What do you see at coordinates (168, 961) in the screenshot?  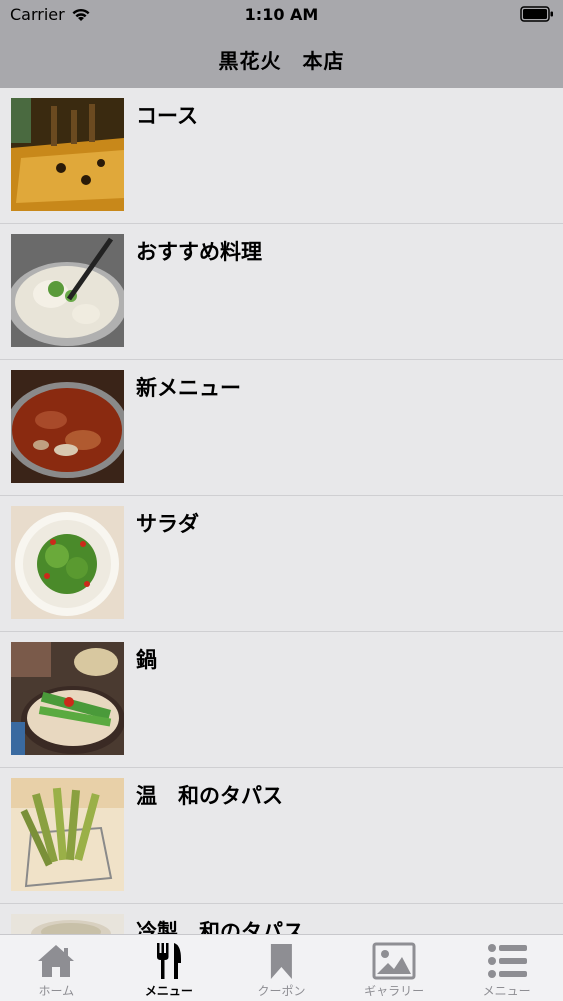 I see `fork-knife-icon` at bounding box center [168, 961].